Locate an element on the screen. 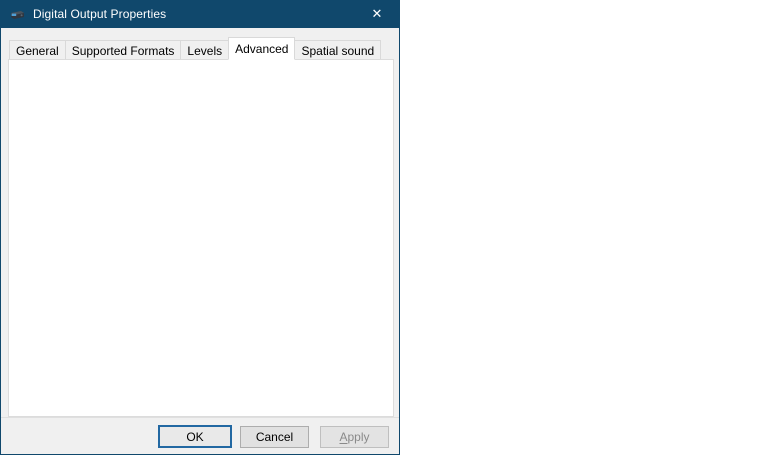 The width and height of the screenshot is (768, 455). window-title: Digital Output Properties is located at coordinates (100, 14).